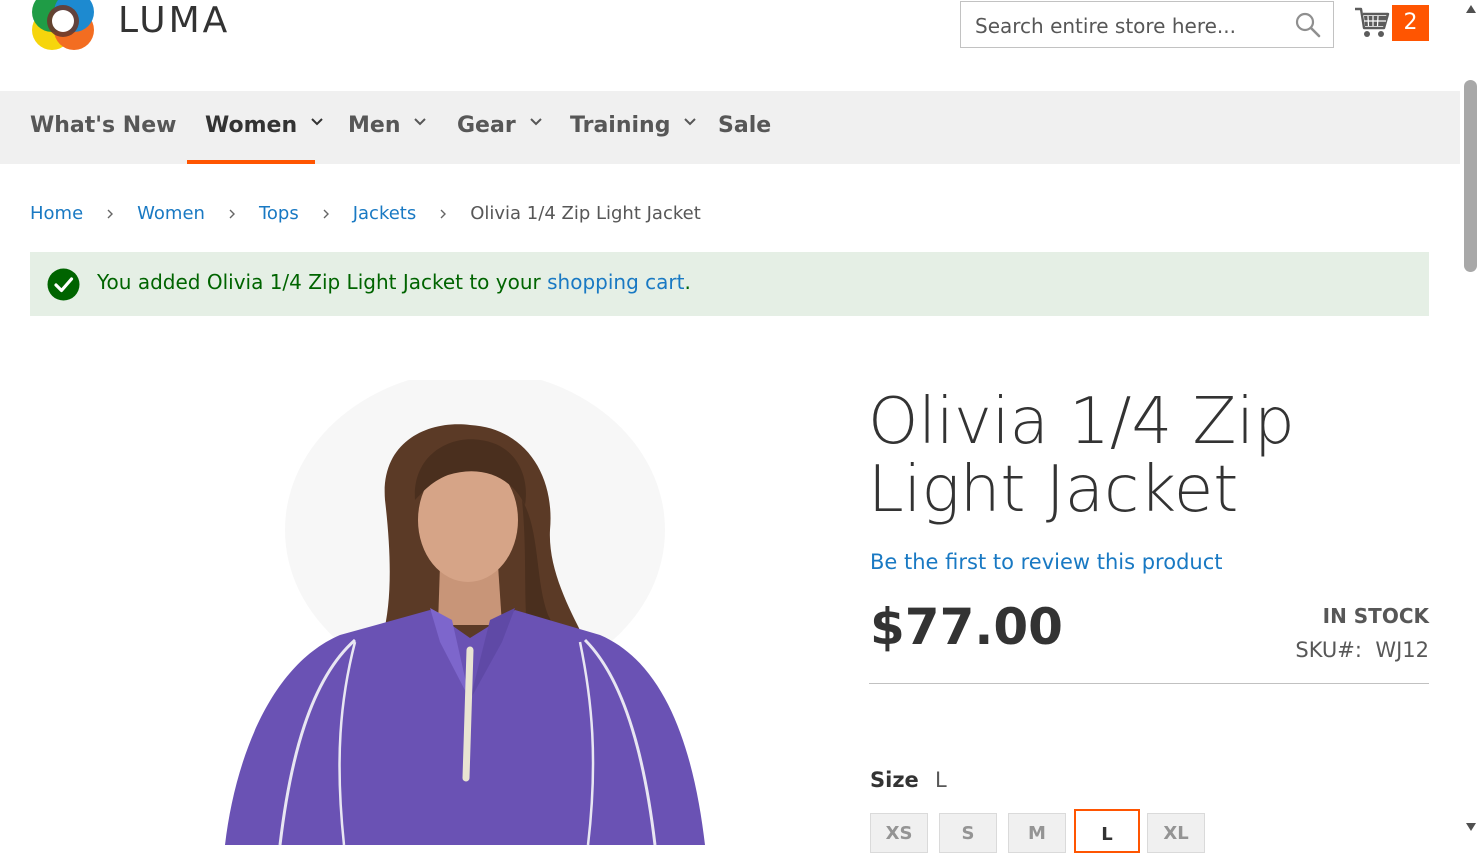 This screenshot has height=859, width=1482. Describe the element at coordinates (56, 213) in the screenshot. I see `breadcrumb-link-home: Home` at that location.